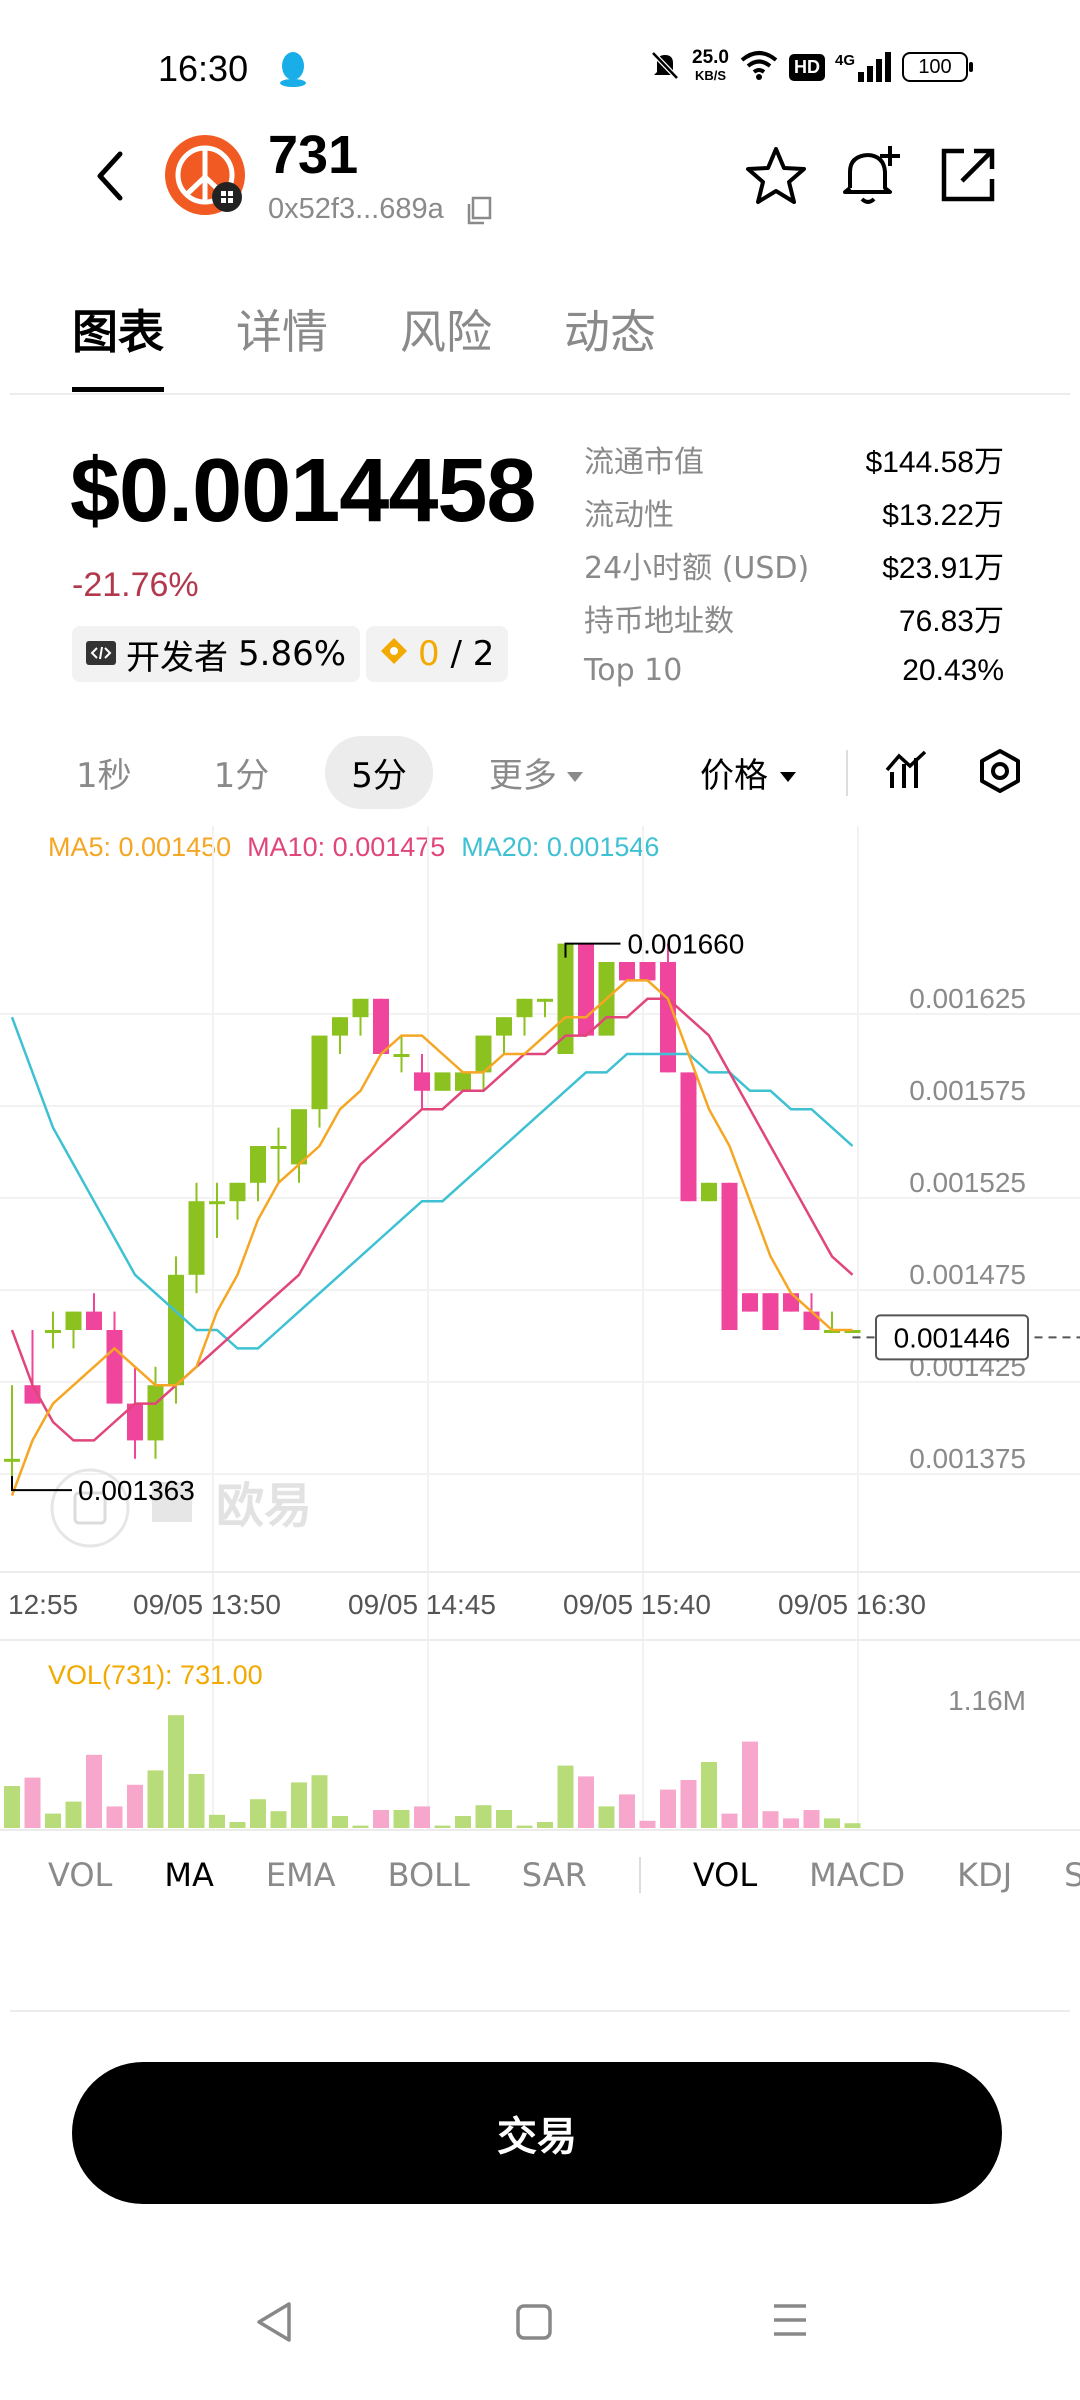  What do you see at coordinates (177, 657) in the screenshot?
I see `developer-label: 开发者` at bounding box center [177, 657].